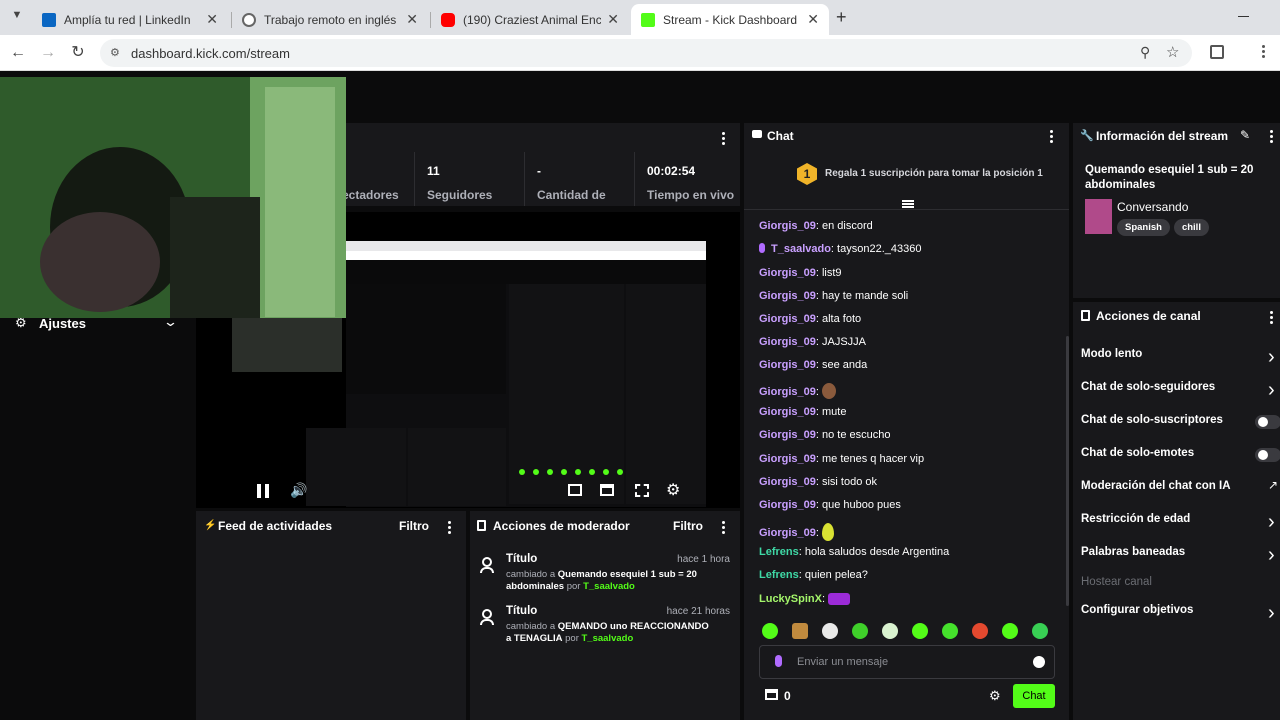  What do you see at coordinates (1162, 136) in the screenshot?
I see `stream-info-title: Información del stream` at bounding box center [1162, 136].